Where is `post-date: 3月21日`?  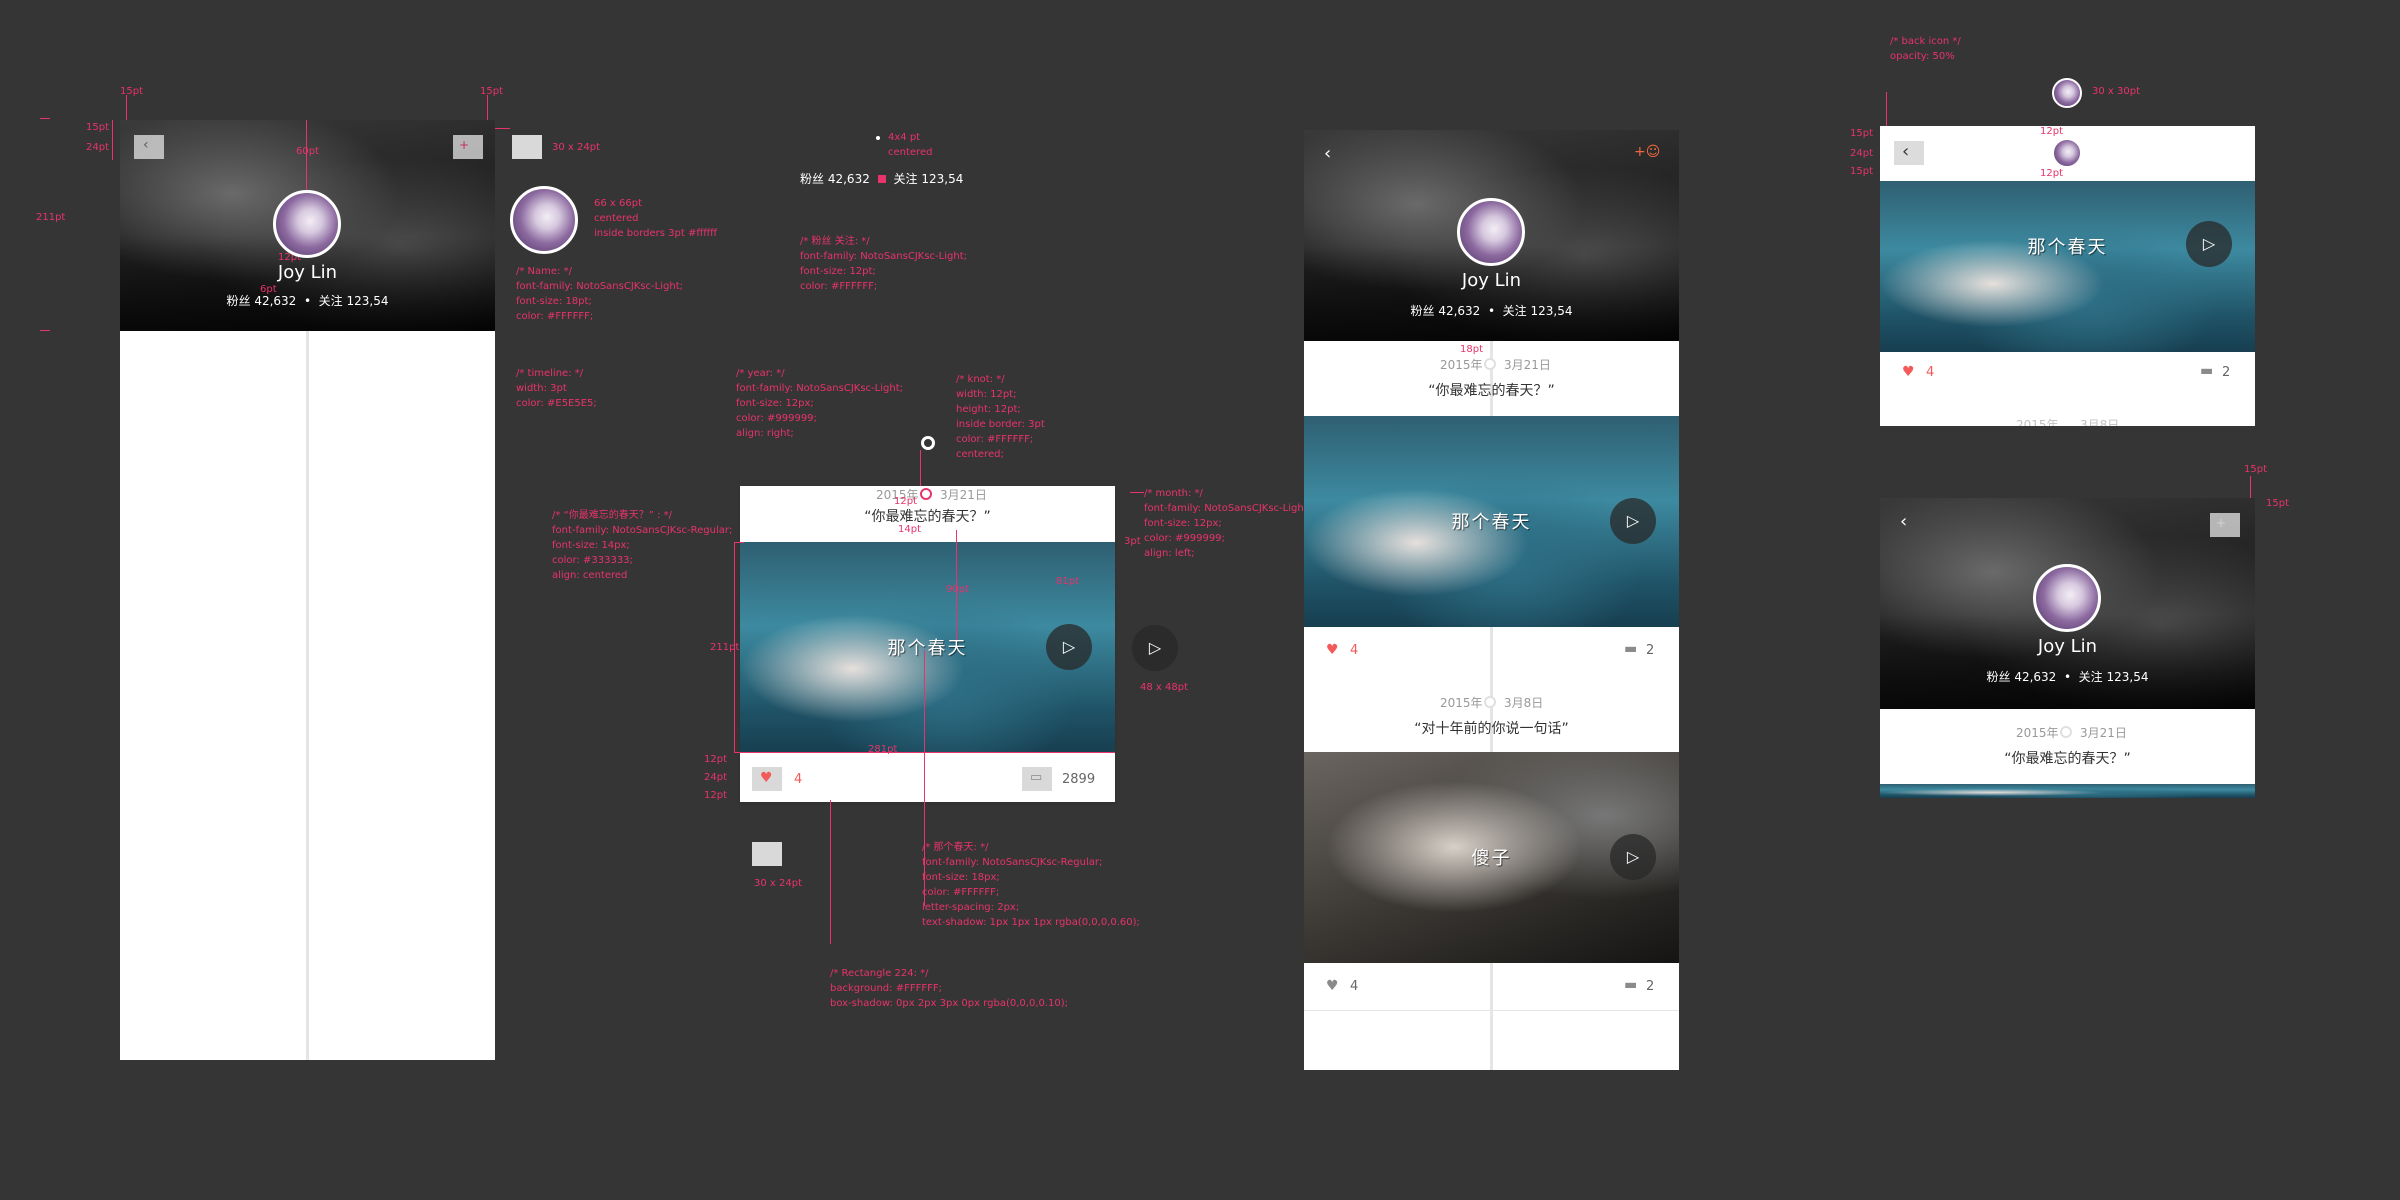 post-date: 3月21日 is located at coordinates (1527, 365).